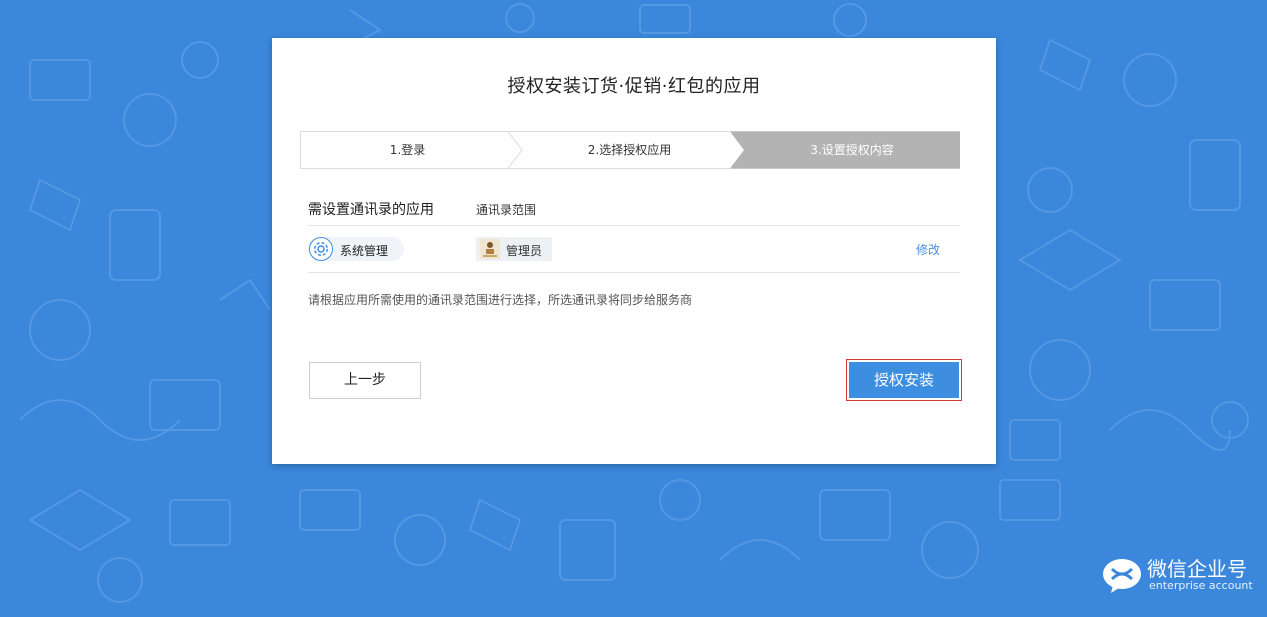 Image resolution: width=1267 pixels, height=617 pixels. I want to click on scope-chip: 管理员, so click(514, 249).